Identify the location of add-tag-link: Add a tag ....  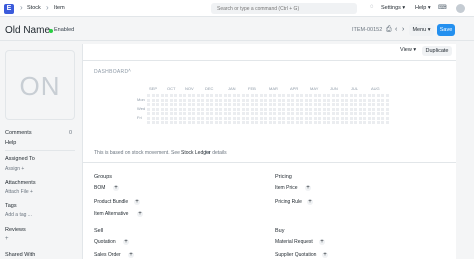
(18, 215).